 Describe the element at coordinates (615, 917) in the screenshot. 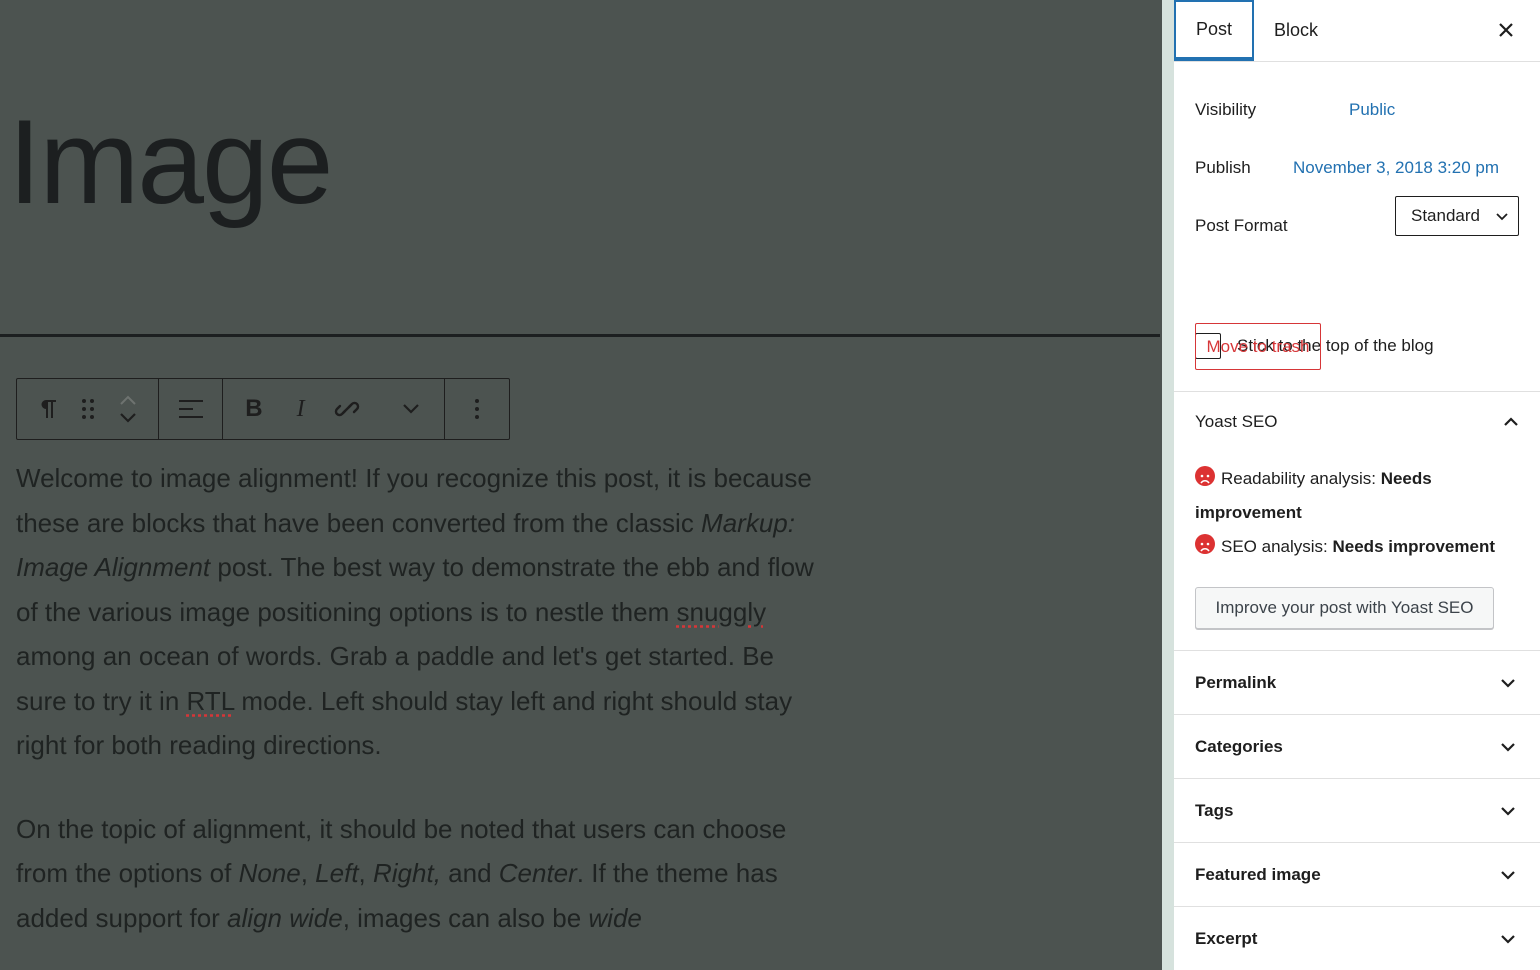

I see `text-italic: wide` at that location.